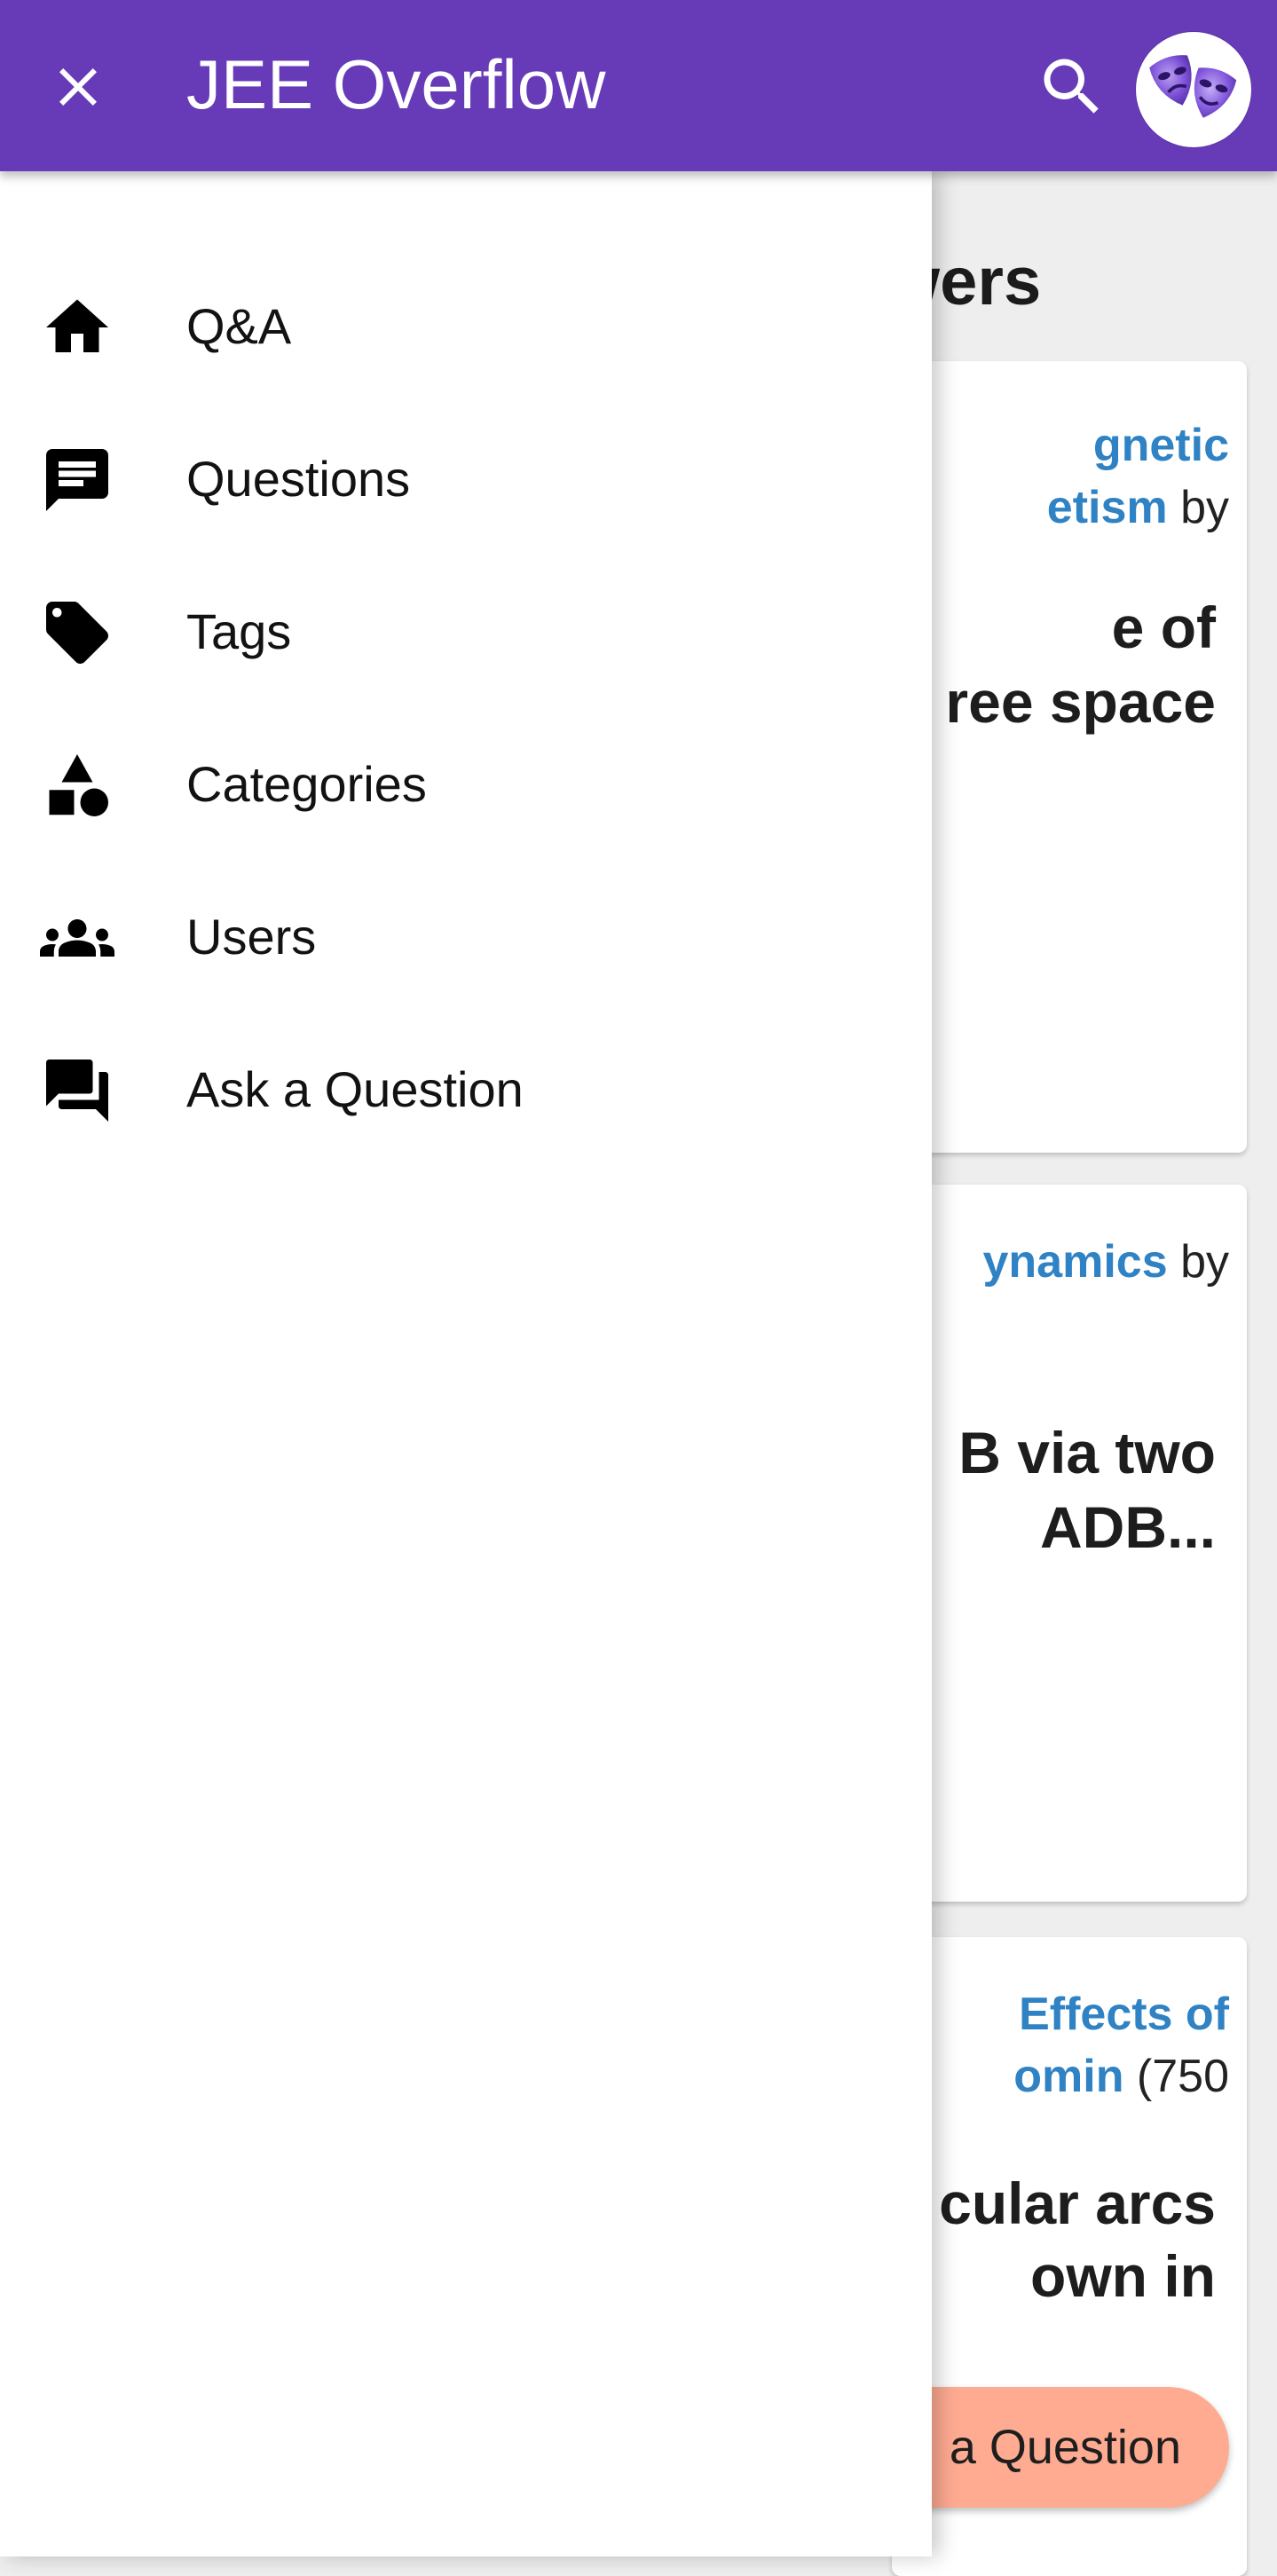  What do you see at coordinates (77, 1090) in the screenshot?
I see `forum-icon` at bounding box center [77, 1090].